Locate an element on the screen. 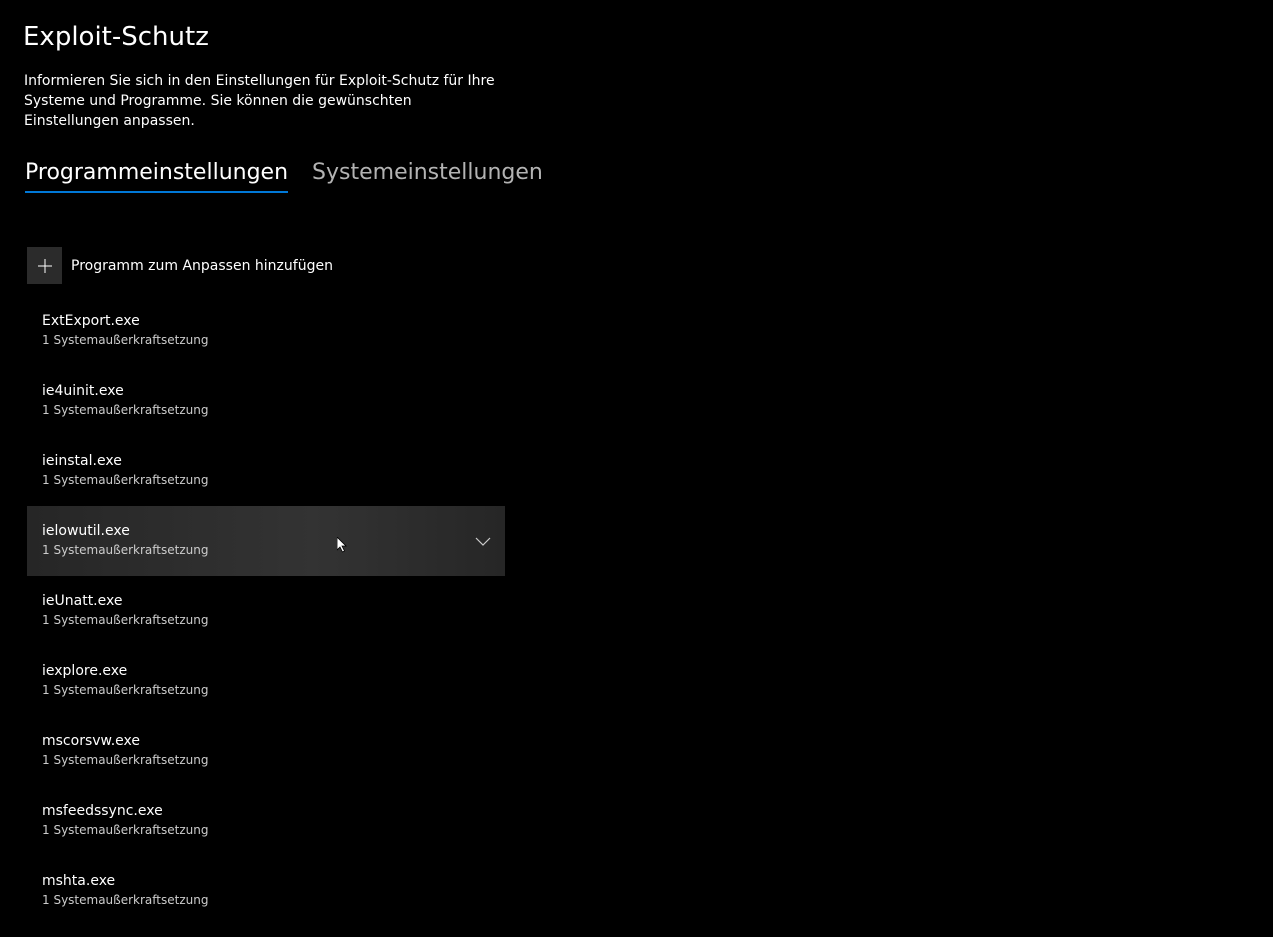 The width and height of the screenshot is (1273, 937). add-program-button: Programm zum Anpassen hinzufügen is located at coordinates (180, 265).